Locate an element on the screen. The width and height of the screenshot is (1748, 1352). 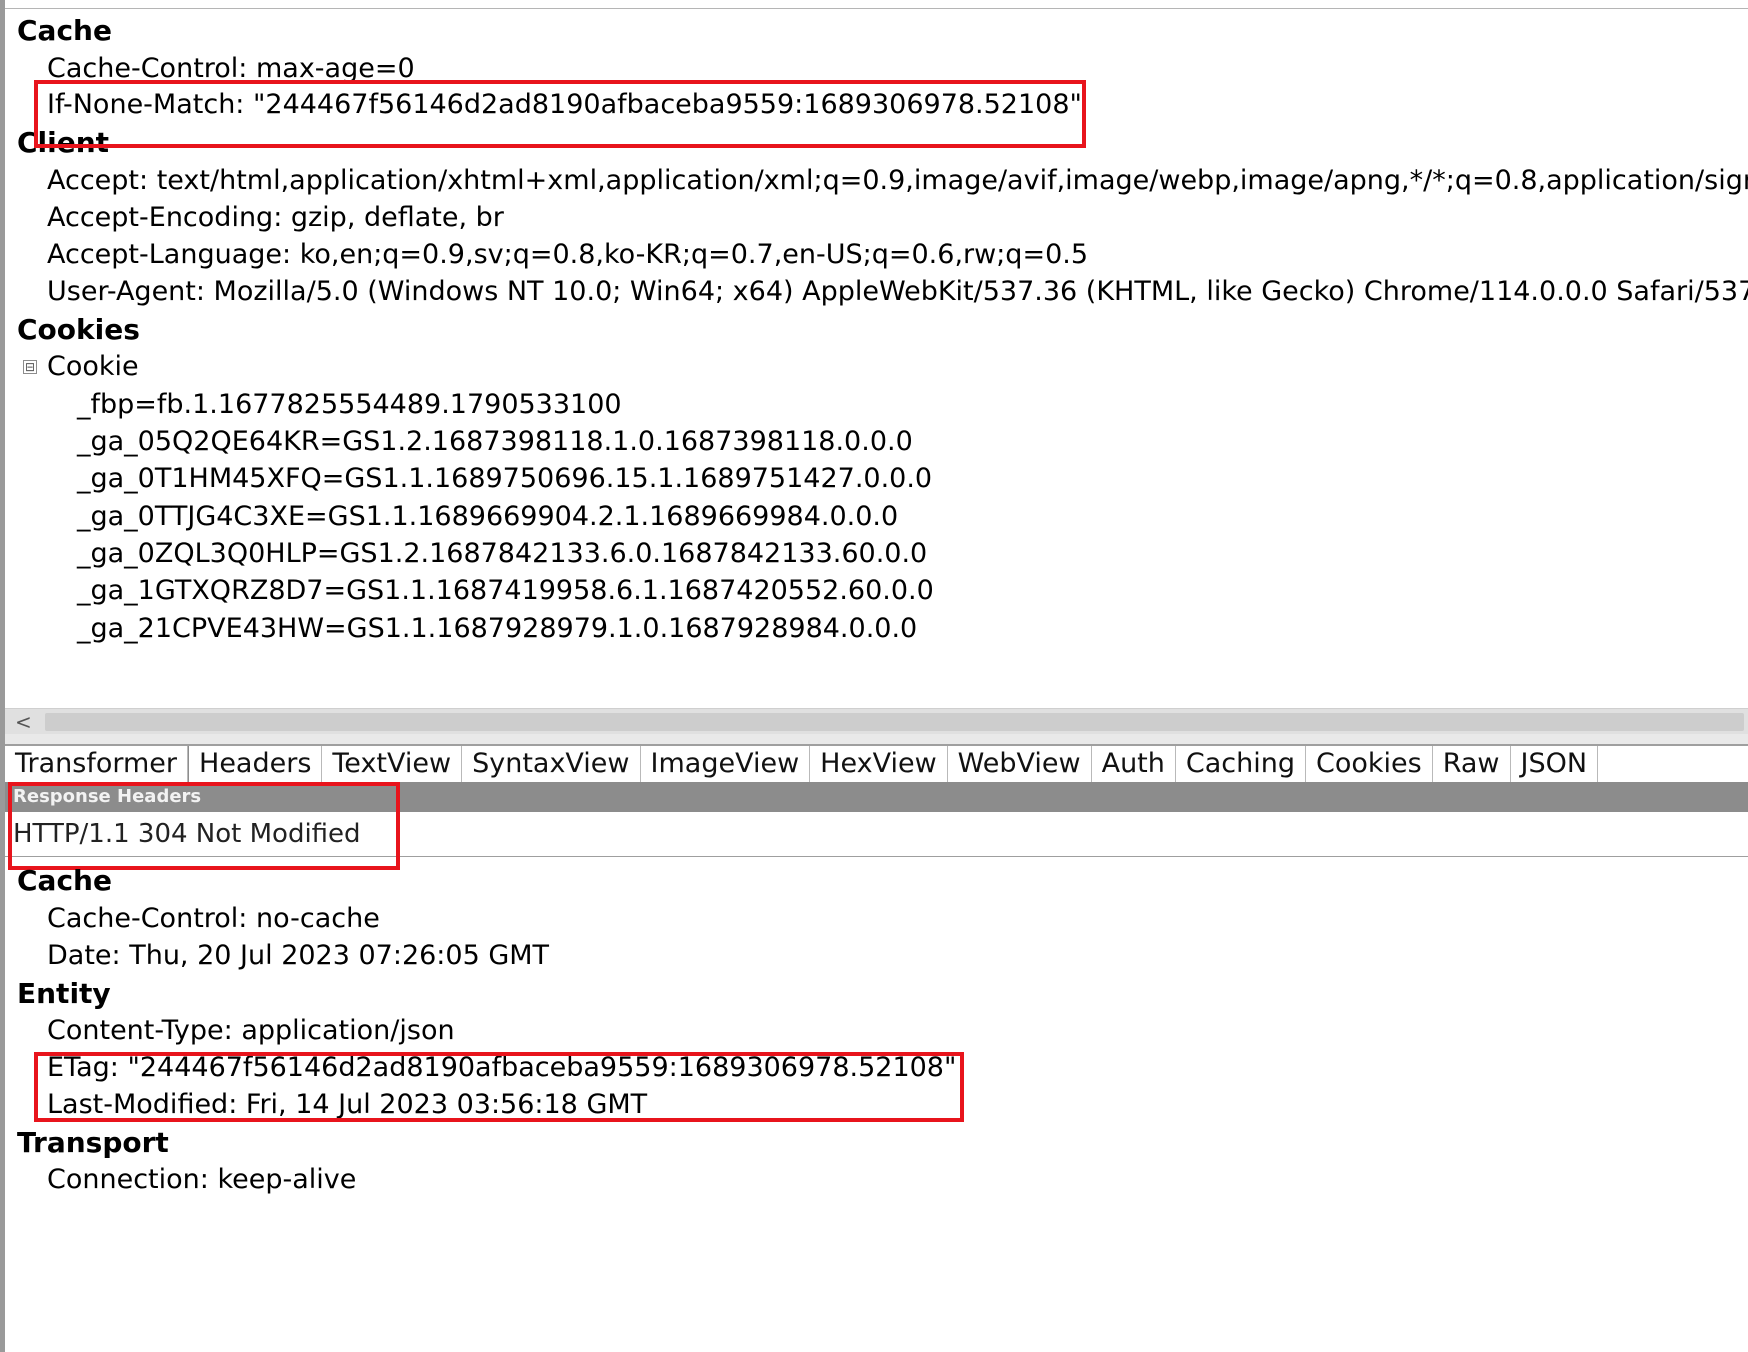
tab-transformer: Transformer is located at coordinates (97, 764).